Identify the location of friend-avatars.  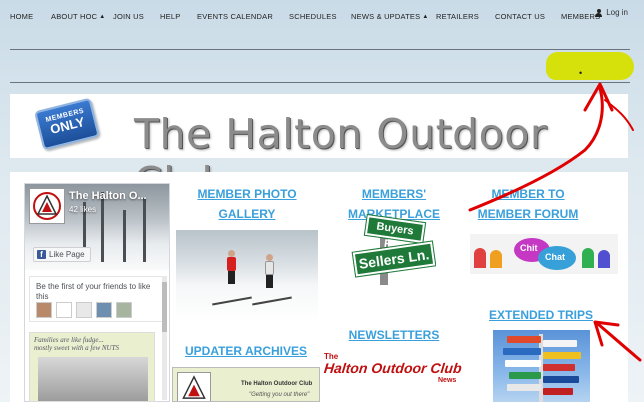
(84, 310).